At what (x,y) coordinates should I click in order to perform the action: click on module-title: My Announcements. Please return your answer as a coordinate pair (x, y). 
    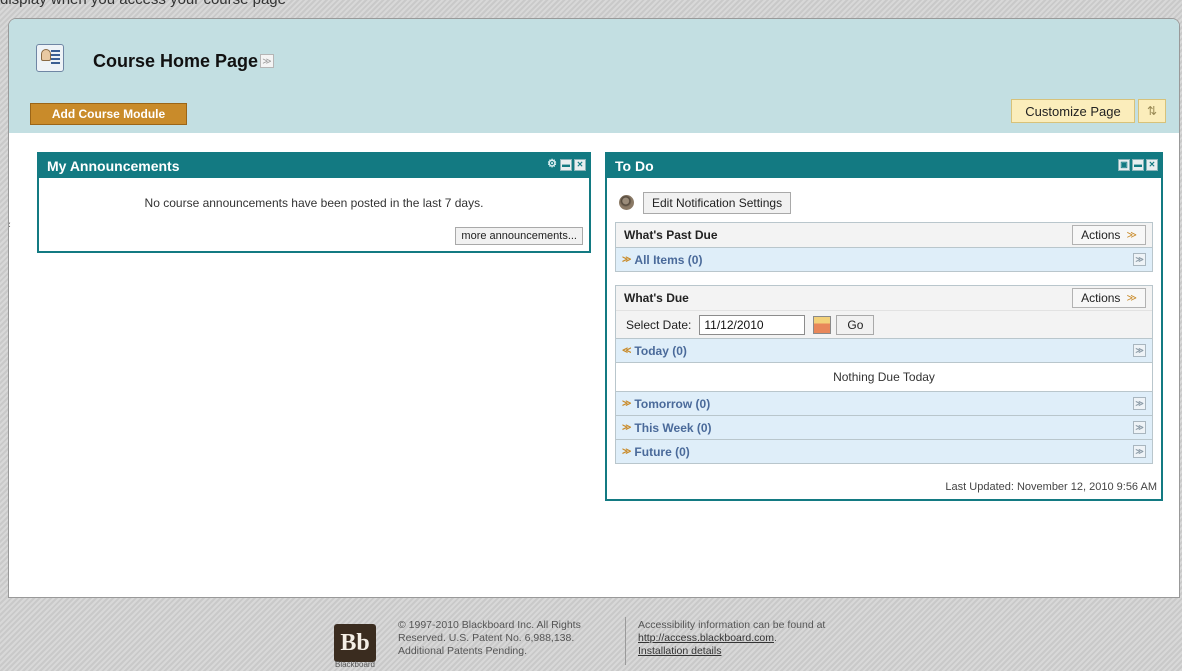
    Looking at the image, I should click on (113, 166).